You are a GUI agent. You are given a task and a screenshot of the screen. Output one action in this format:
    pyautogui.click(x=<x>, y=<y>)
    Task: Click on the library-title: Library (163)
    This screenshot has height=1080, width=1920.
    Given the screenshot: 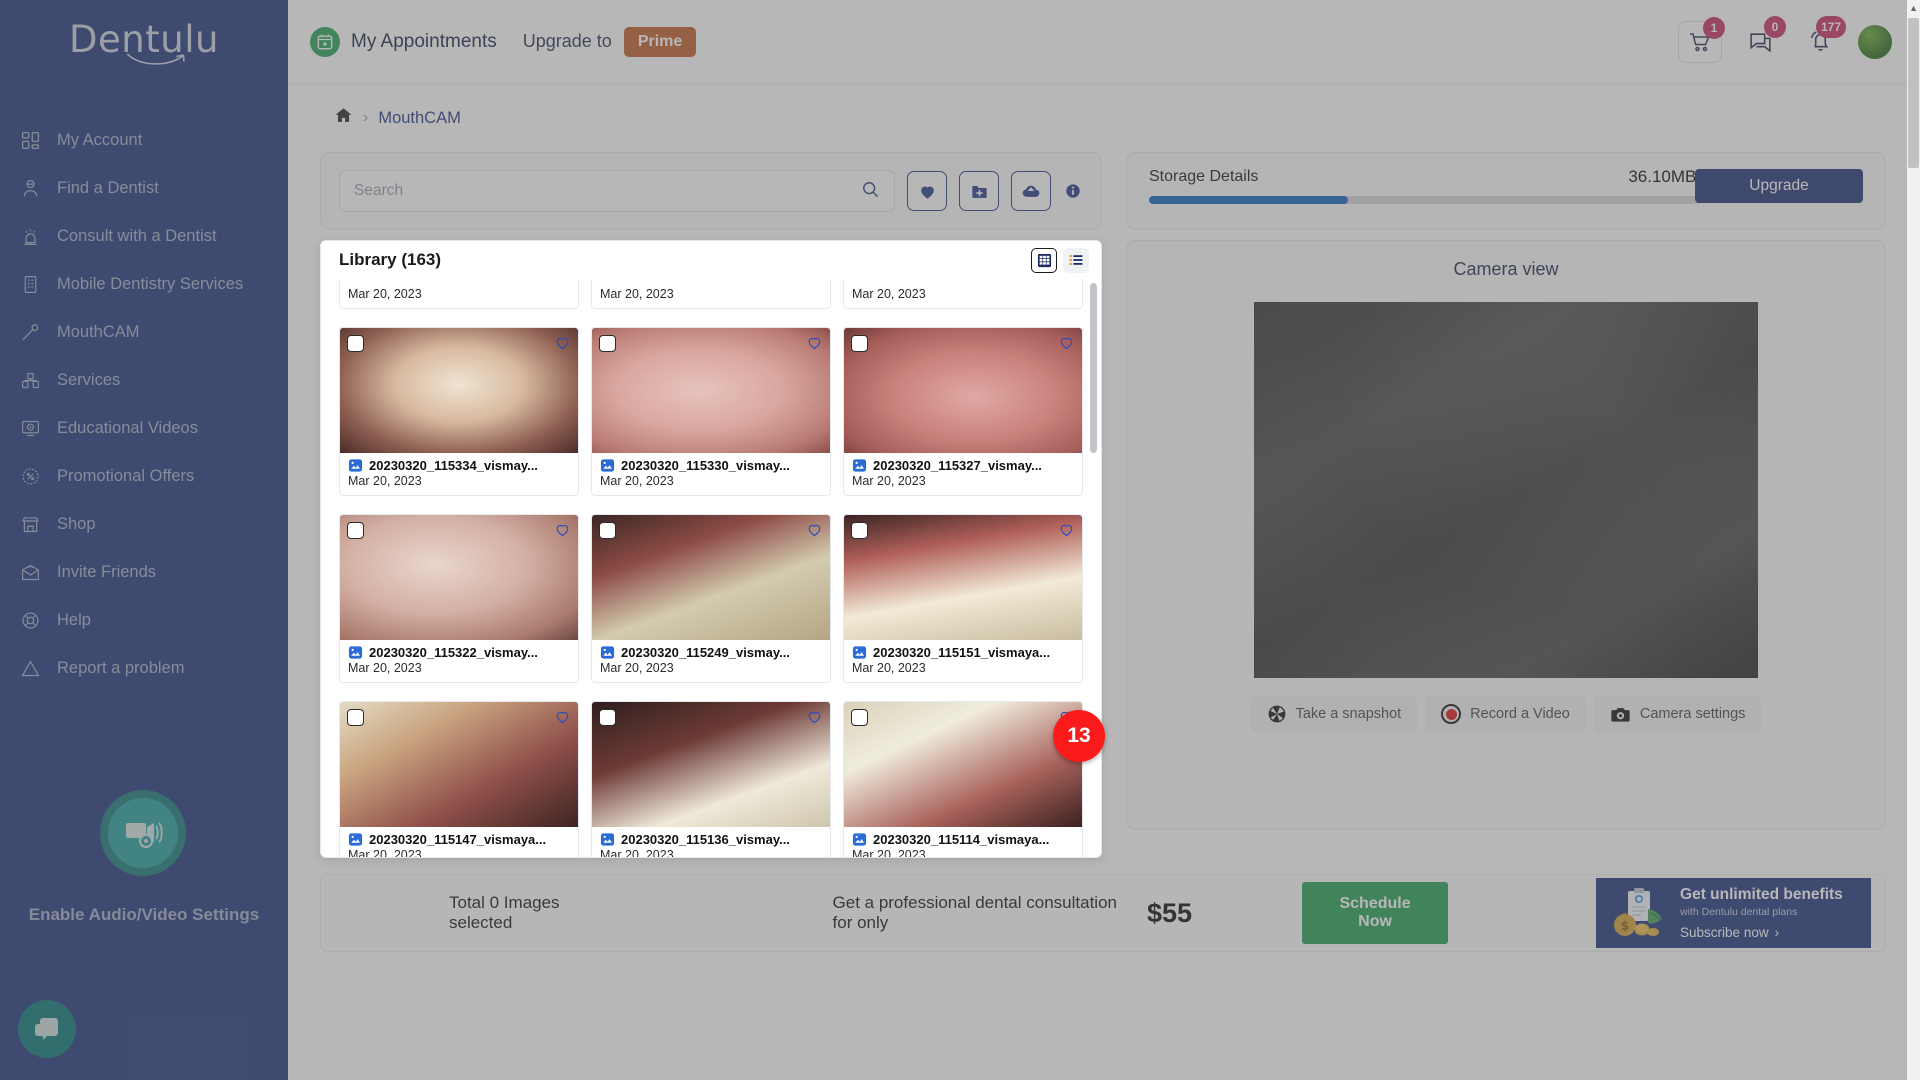 What is the action you would take?
    pyautogui.click(x=390, y=259)
    